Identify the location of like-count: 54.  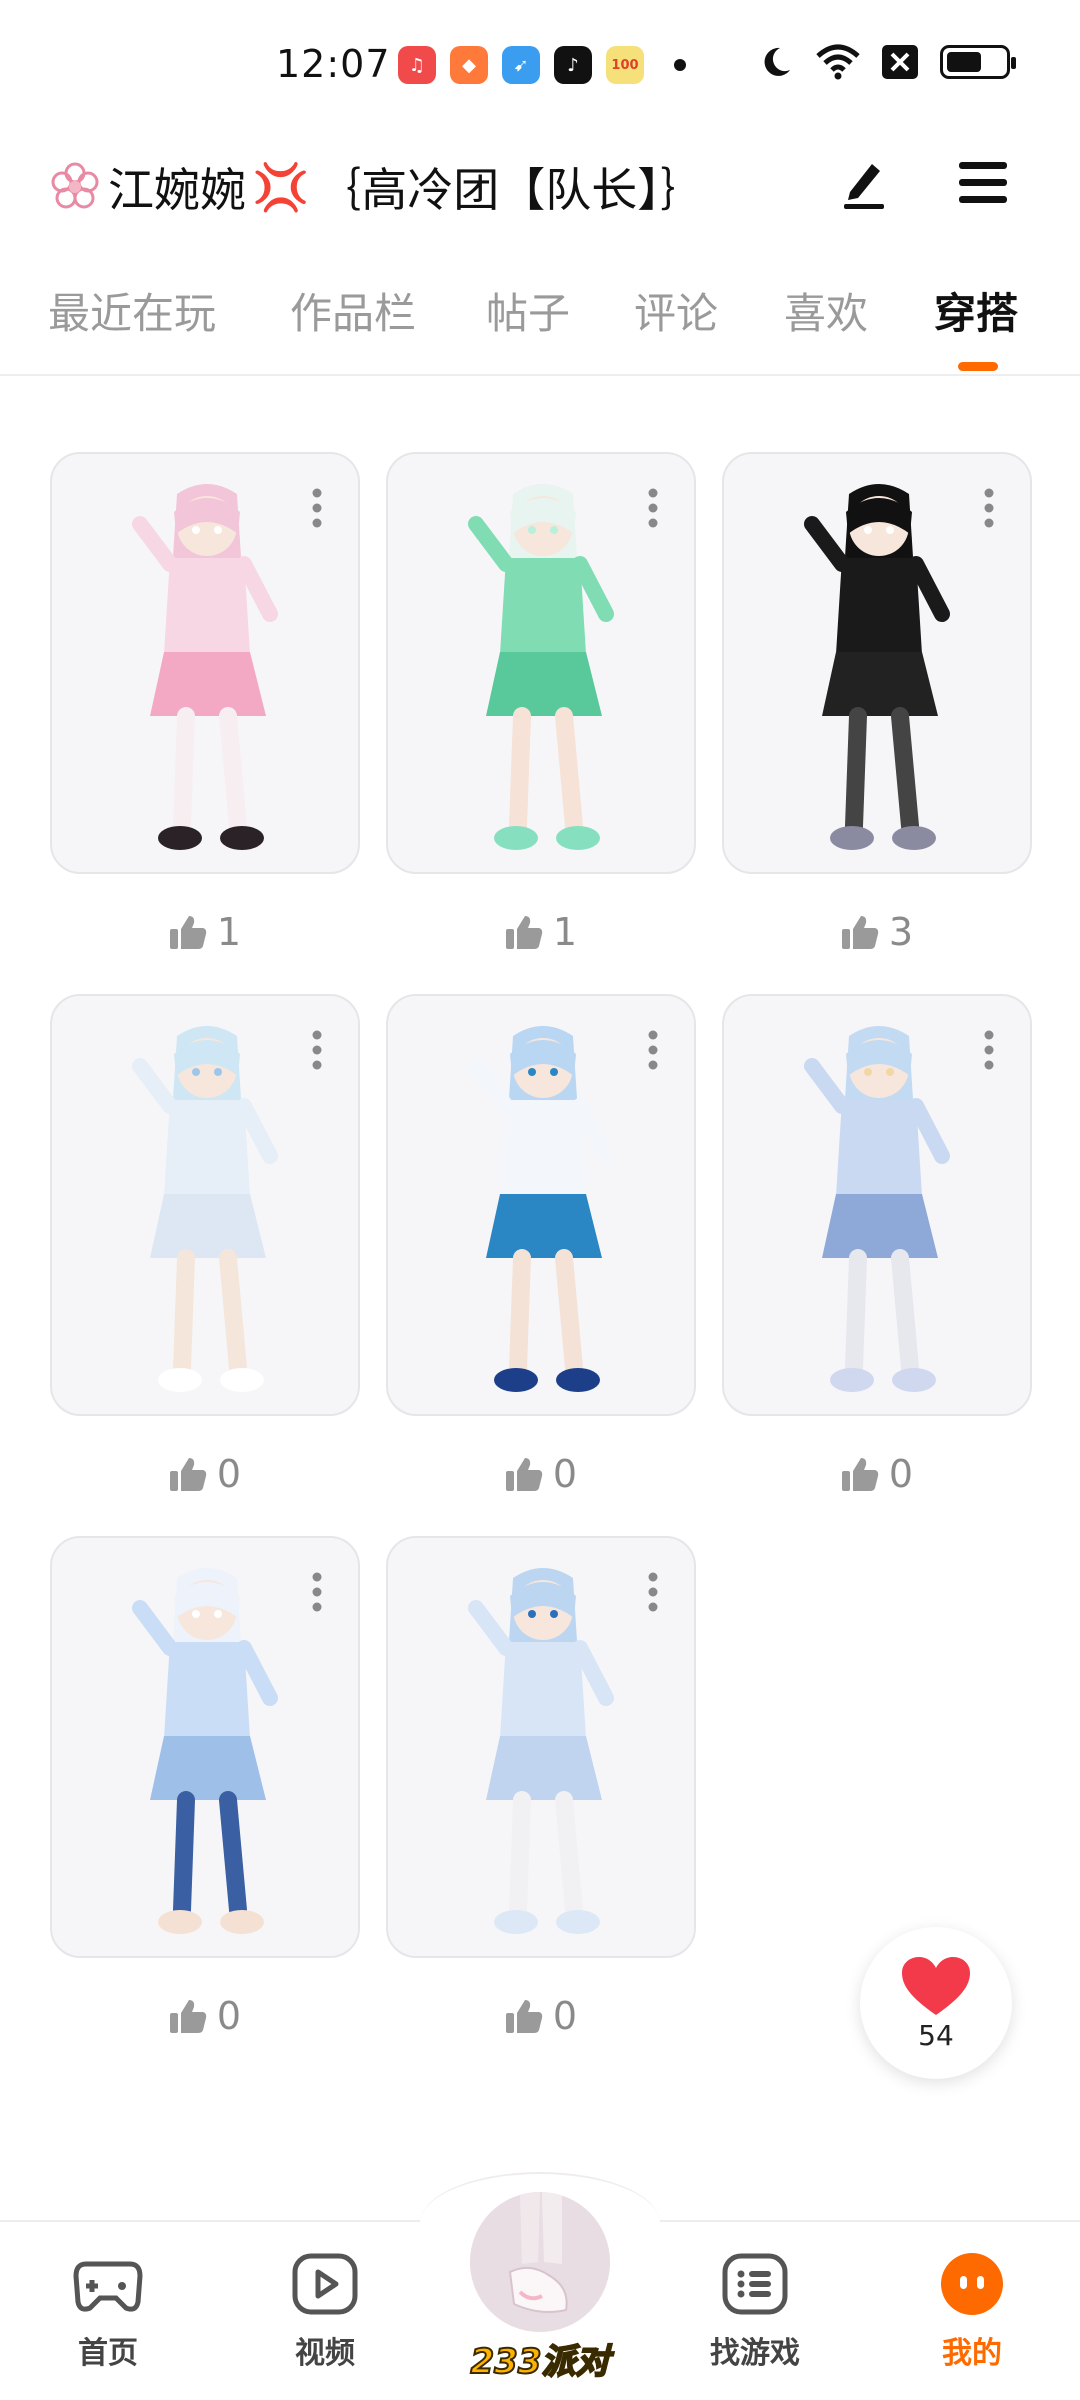
(936, 2035).